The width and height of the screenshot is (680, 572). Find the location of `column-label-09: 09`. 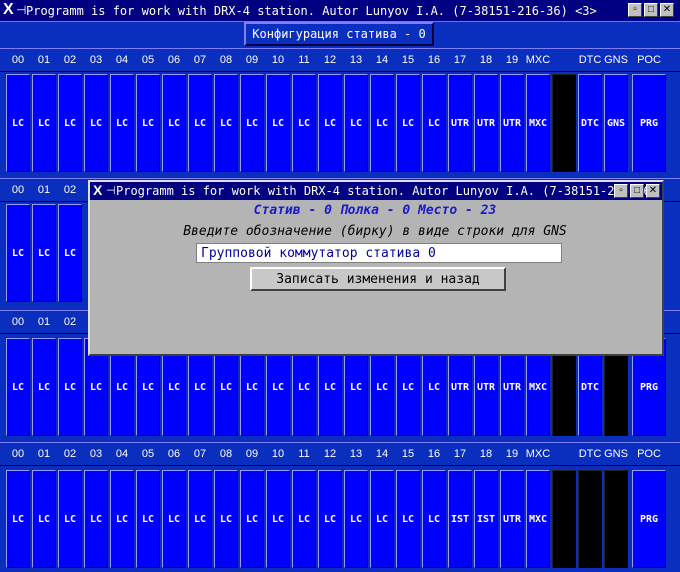

column-label-09: 09 is located at coordinates (252, 454).